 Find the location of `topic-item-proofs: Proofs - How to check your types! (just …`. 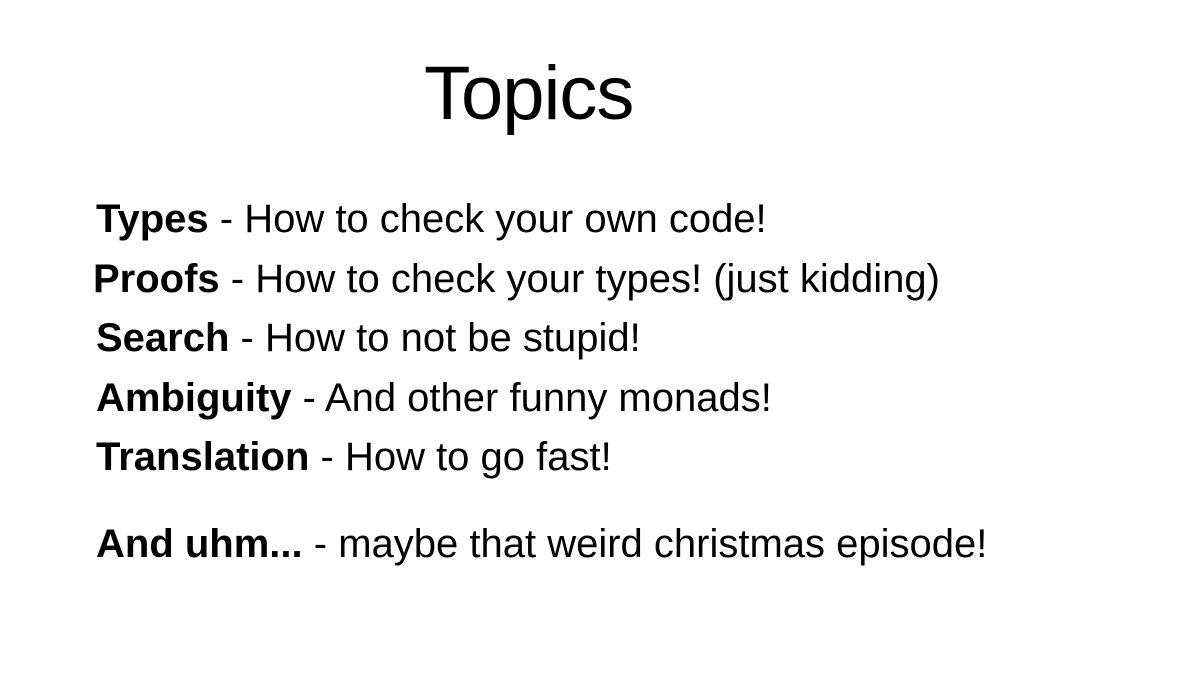

topic-item-proofs: Proofs - How to check your types! (just … is located at coordinates (516, 280).